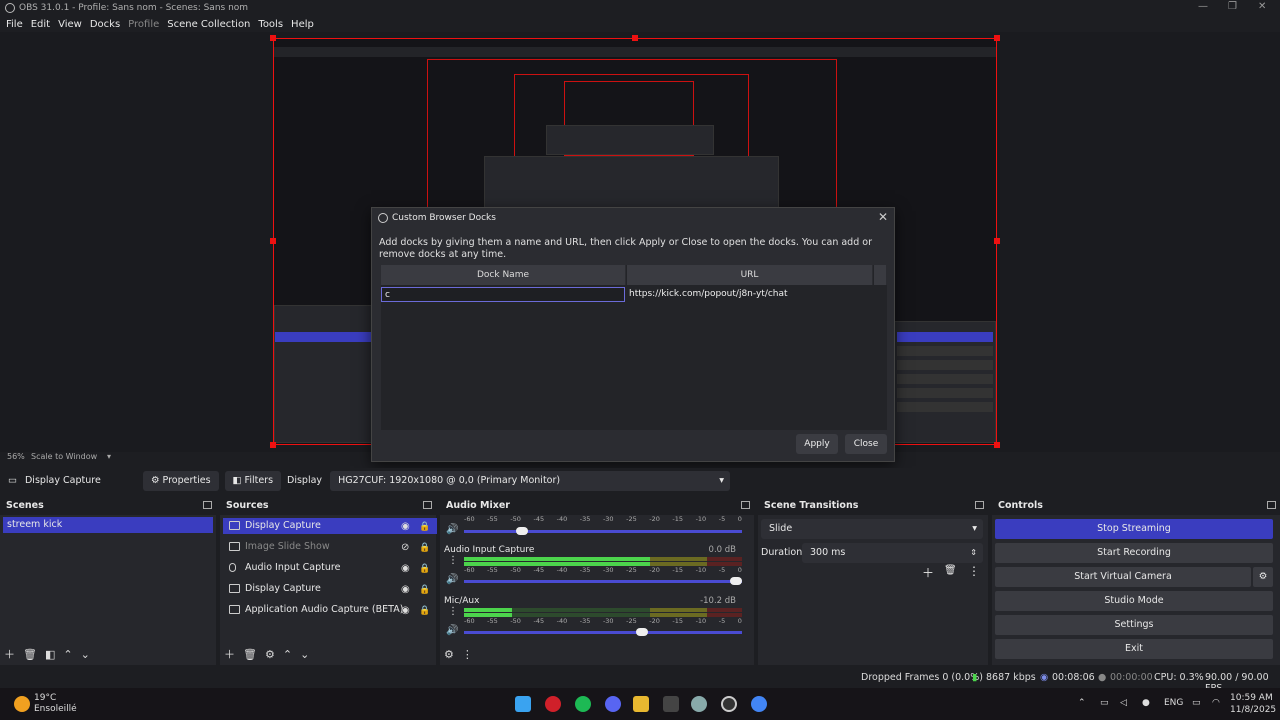 This screenshot has height=720, width=1280. I want to click on start-virtual-camera-button: Start Virtual Camera, so click(1123, 577).